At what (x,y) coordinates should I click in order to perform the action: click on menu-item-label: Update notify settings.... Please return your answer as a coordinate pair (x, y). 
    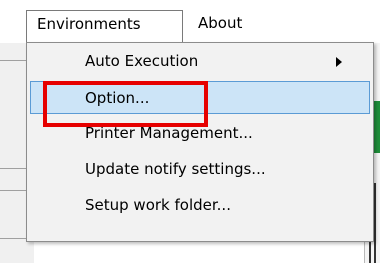
    Looking at the image, I should click on (175, 169).